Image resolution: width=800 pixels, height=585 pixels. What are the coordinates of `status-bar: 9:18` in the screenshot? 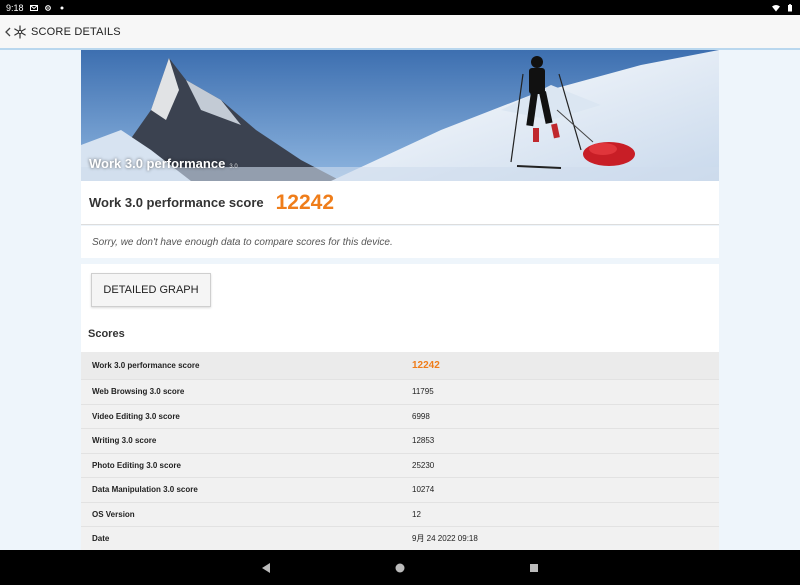 It's located at (400, 7).